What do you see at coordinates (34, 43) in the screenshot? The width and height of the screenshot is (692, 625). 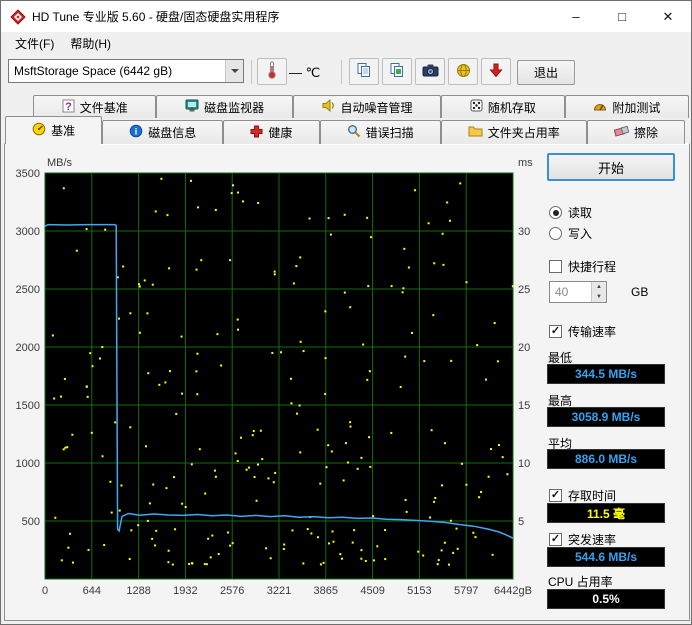 I see `menu-file: 文件(F)` at bounding box center [34, 43].